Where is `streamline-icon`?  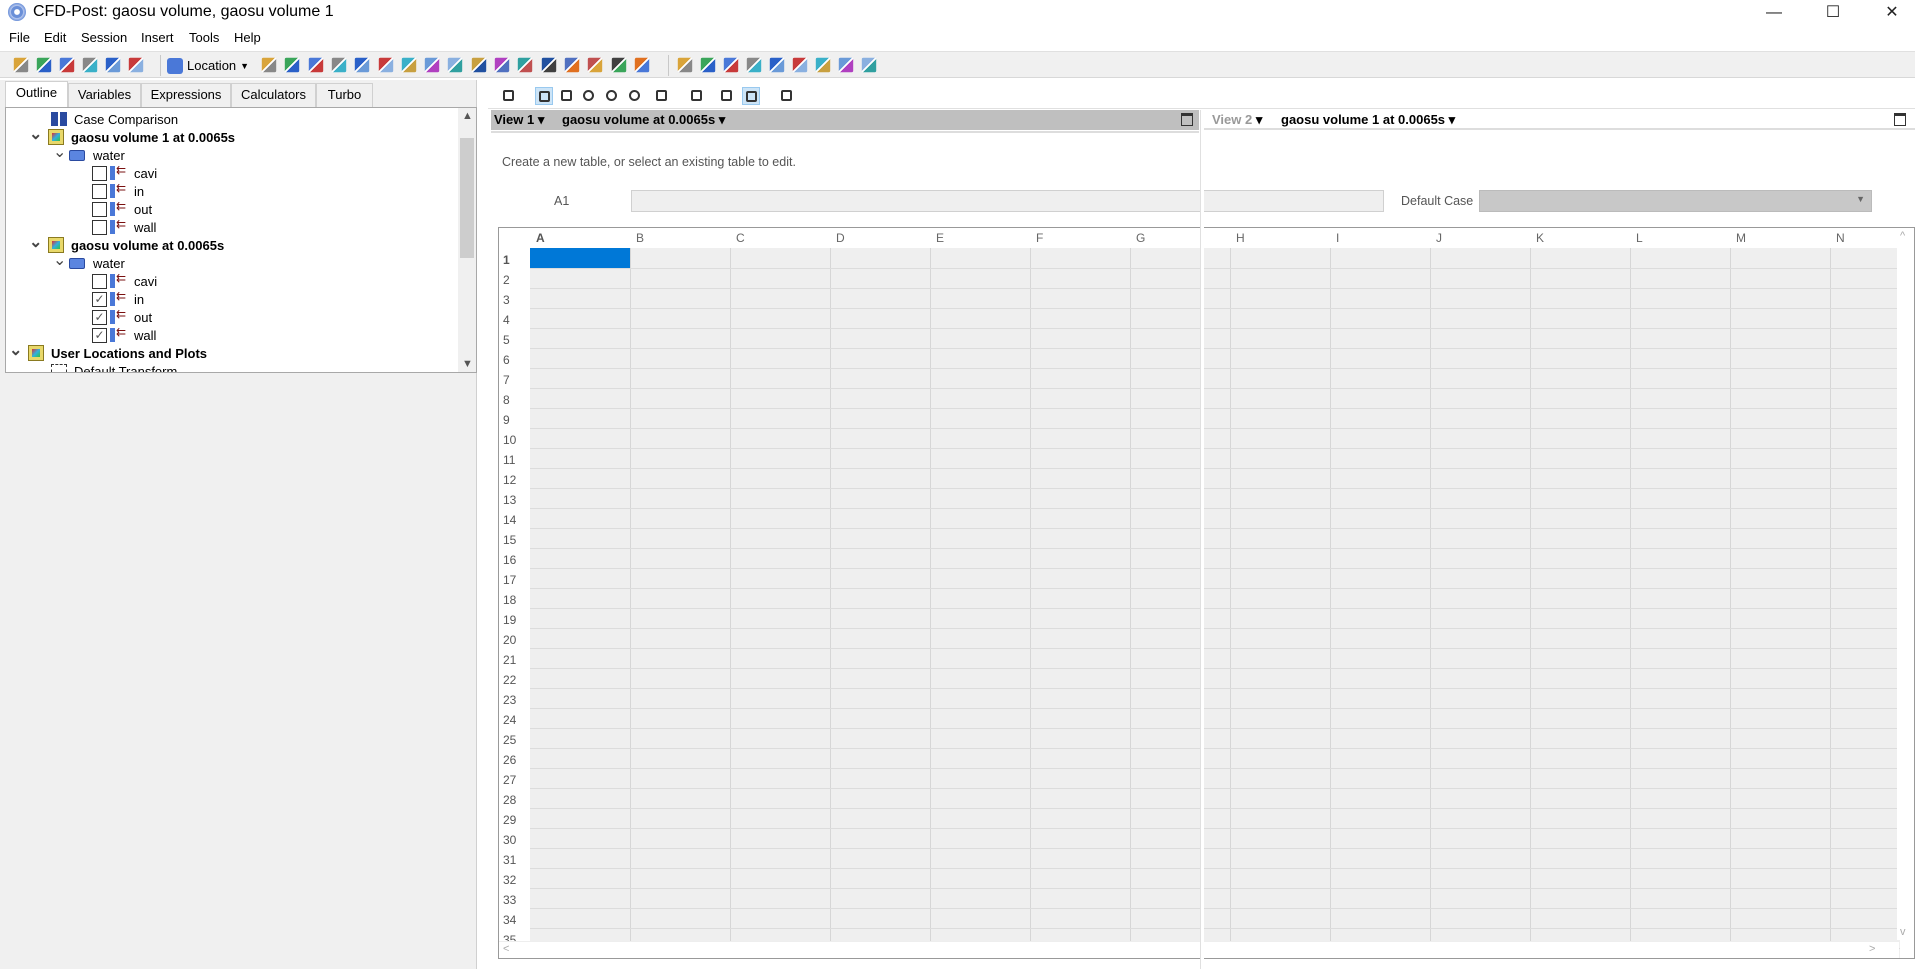 streamline-icon is located at coordinates (315, 65).